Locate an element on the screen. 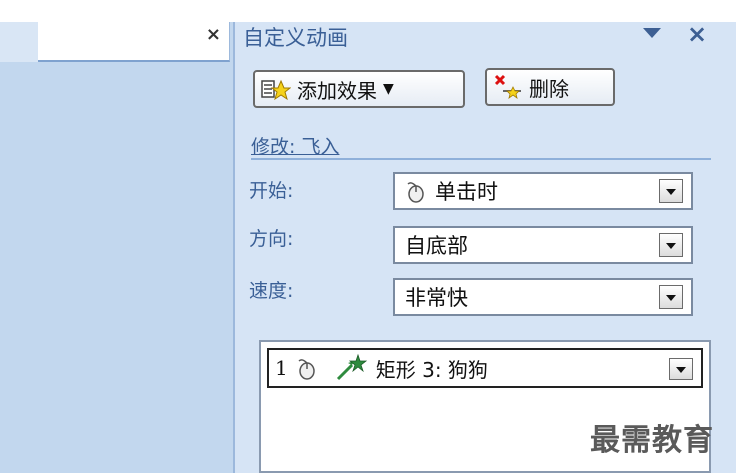  divider is located at coordinates (481, 159).